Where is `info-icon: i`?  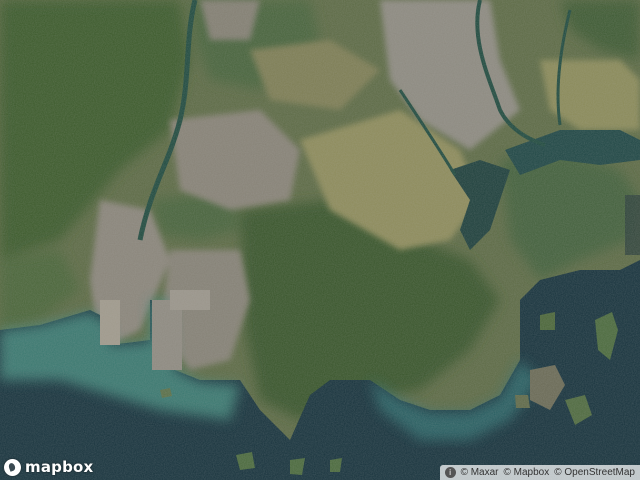
info-icon: i is located at coordinates (450, 472).